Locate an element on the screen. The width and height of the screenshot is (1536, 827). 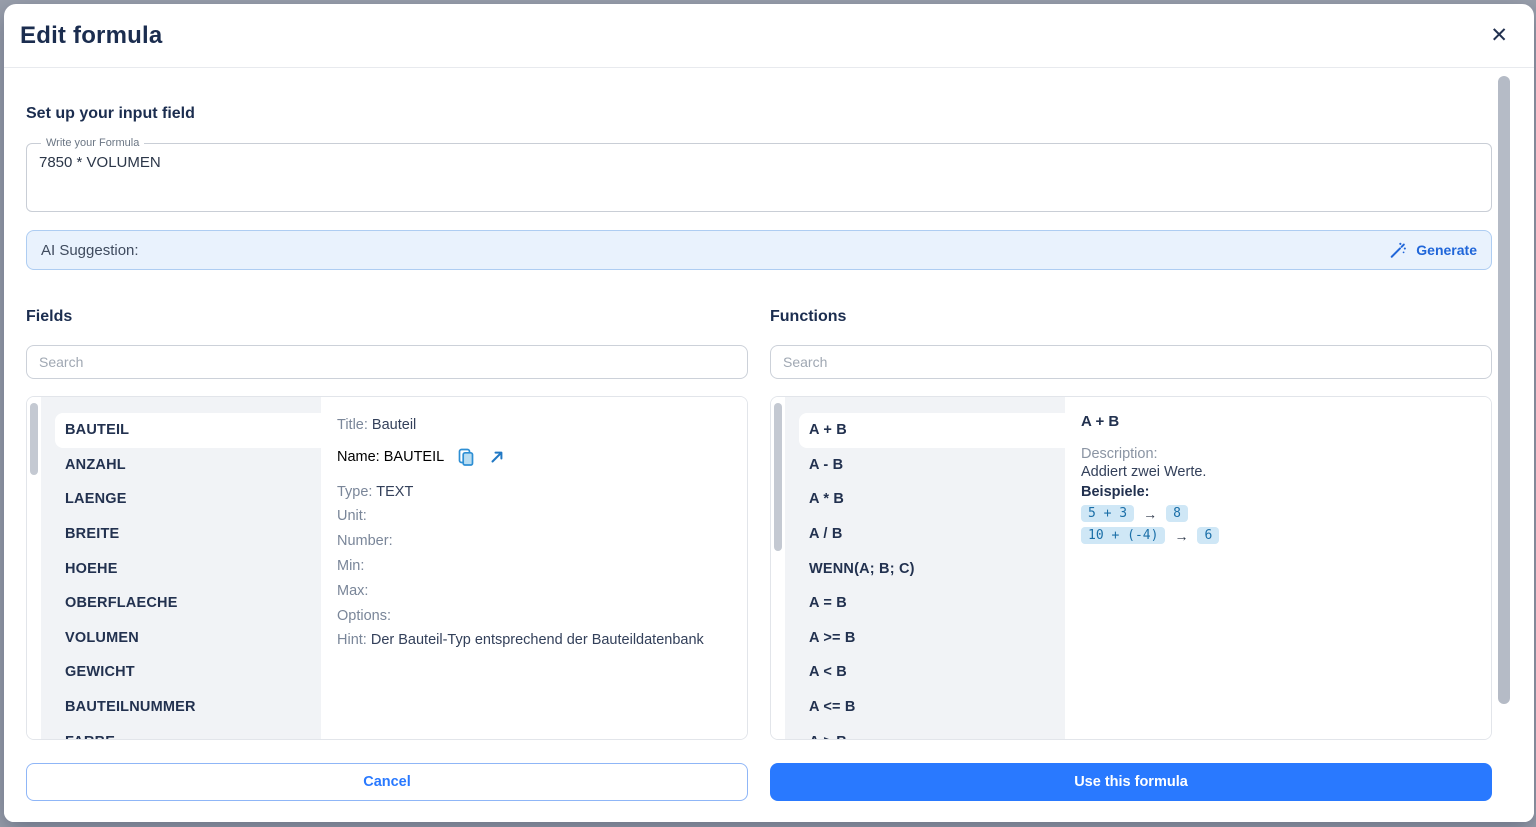
cancel-button: Cancel is located at coordinates (387, 782).